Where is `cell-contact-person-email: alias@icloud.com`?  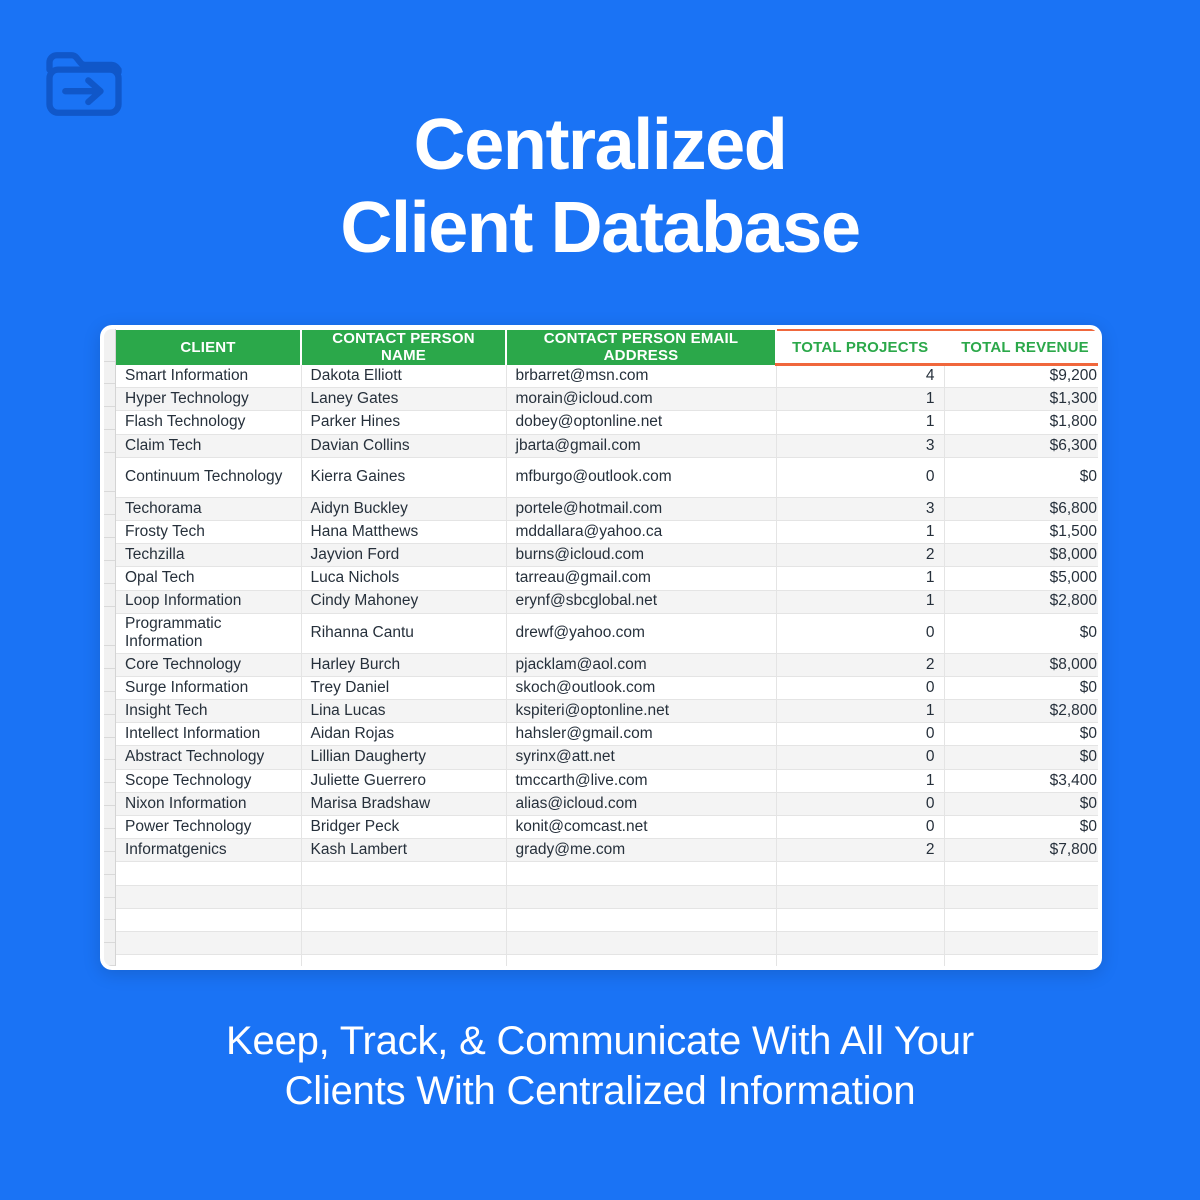 cell-contact-person-email: alias@icloud.com is located at coordinates (641, 804).